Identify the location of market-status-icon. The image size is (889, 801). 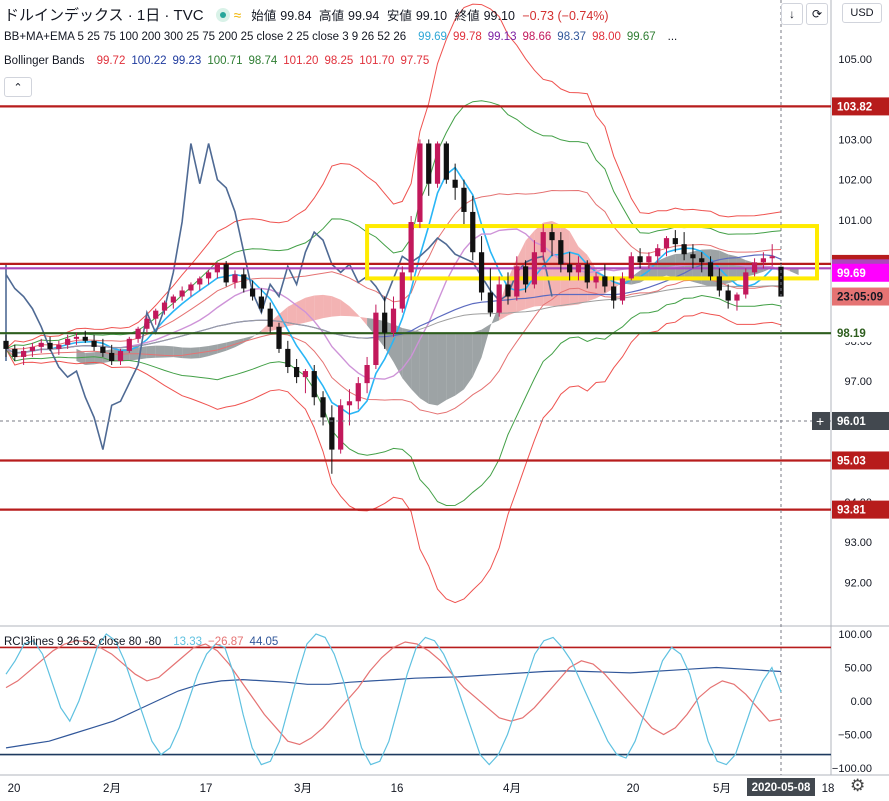
(222, 14).